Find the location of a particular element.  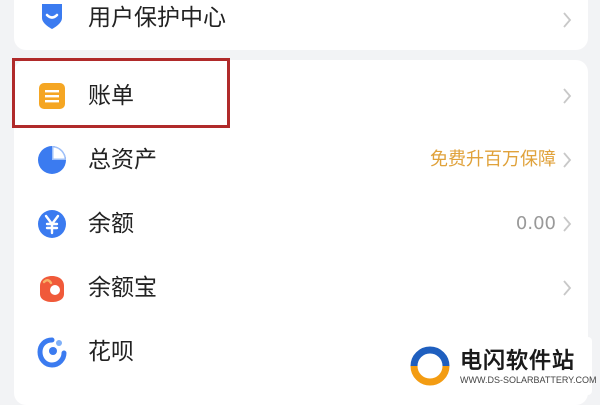

yuebao-icon is located at coordinates (52, 289).